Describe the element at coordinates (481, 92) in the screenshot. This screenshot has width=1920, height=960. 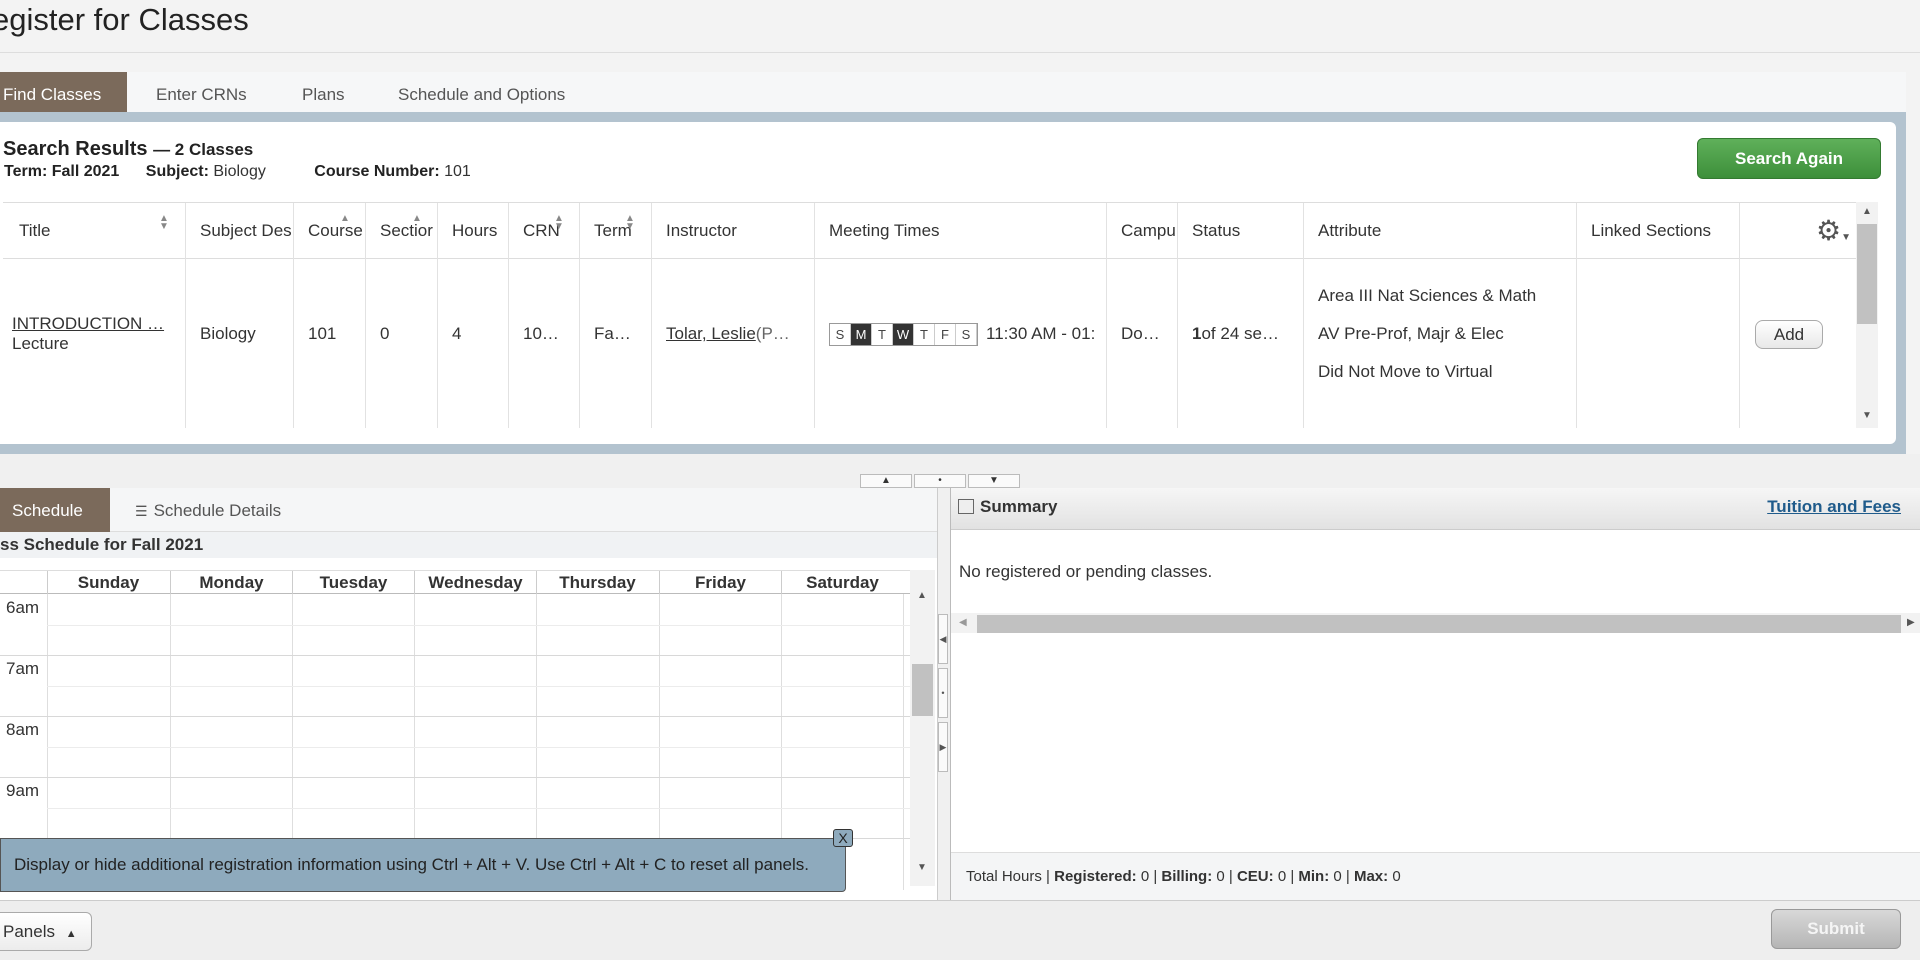
I see `tab-schedule-and-options: Schedule and Options` at that location.